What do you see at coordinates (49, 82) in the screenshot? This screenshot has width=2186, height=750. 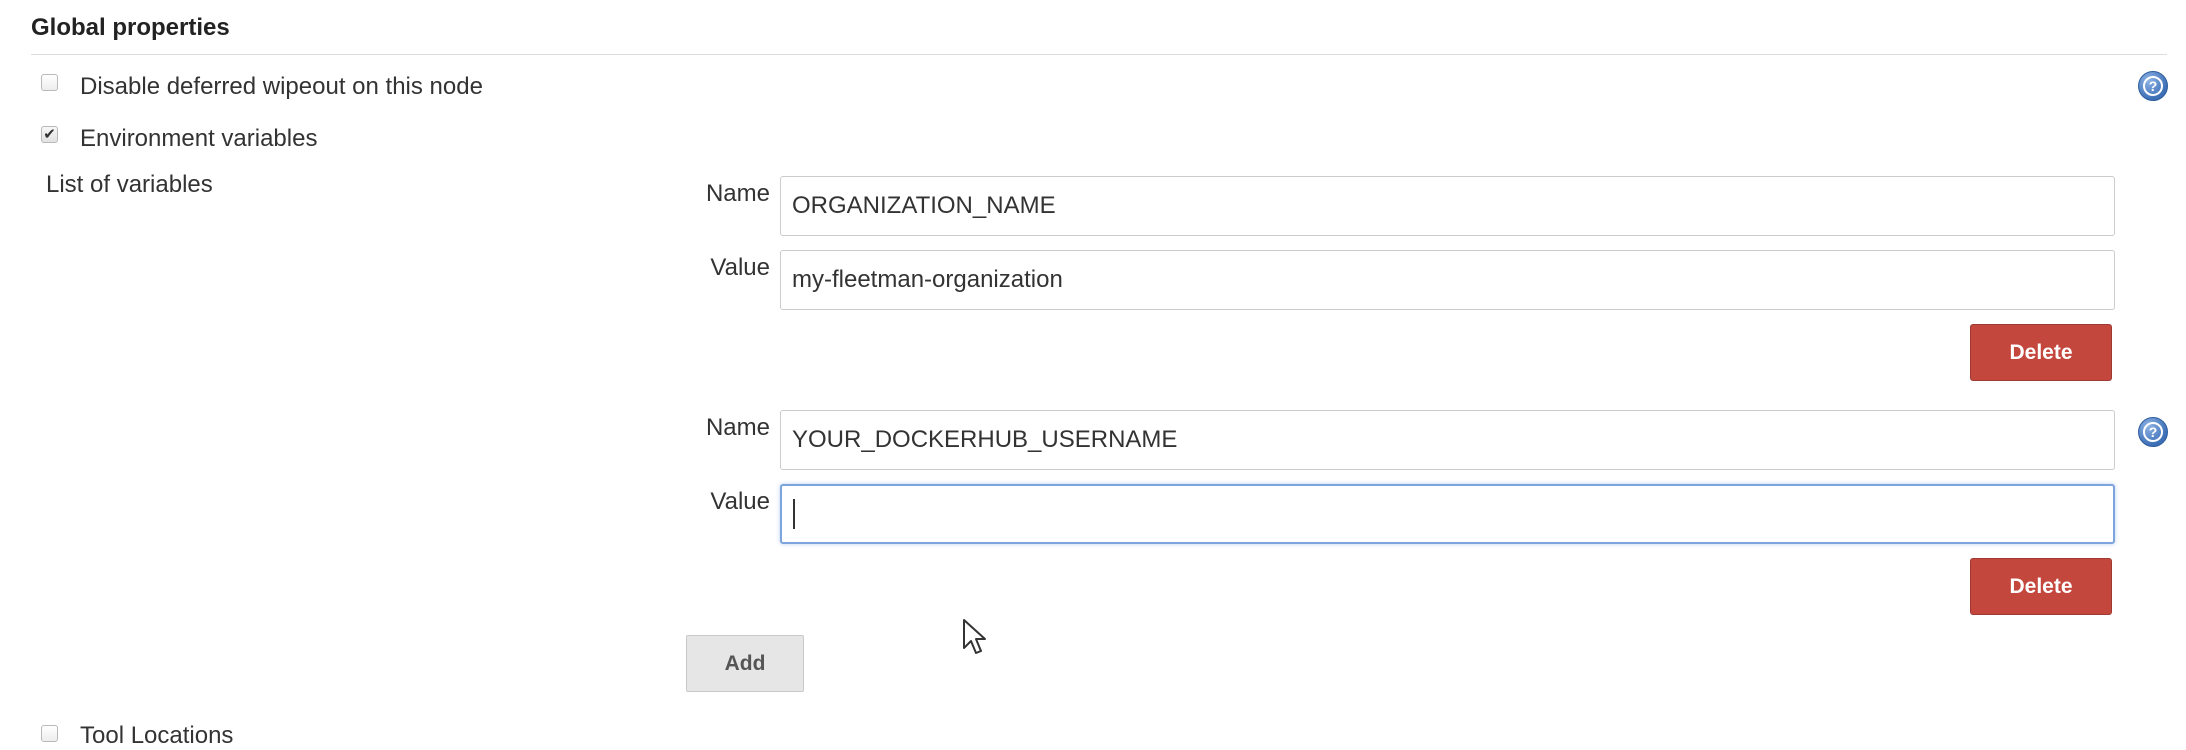 I see `deferred-wipeout-checkbox` at bounding box center [49, 82].